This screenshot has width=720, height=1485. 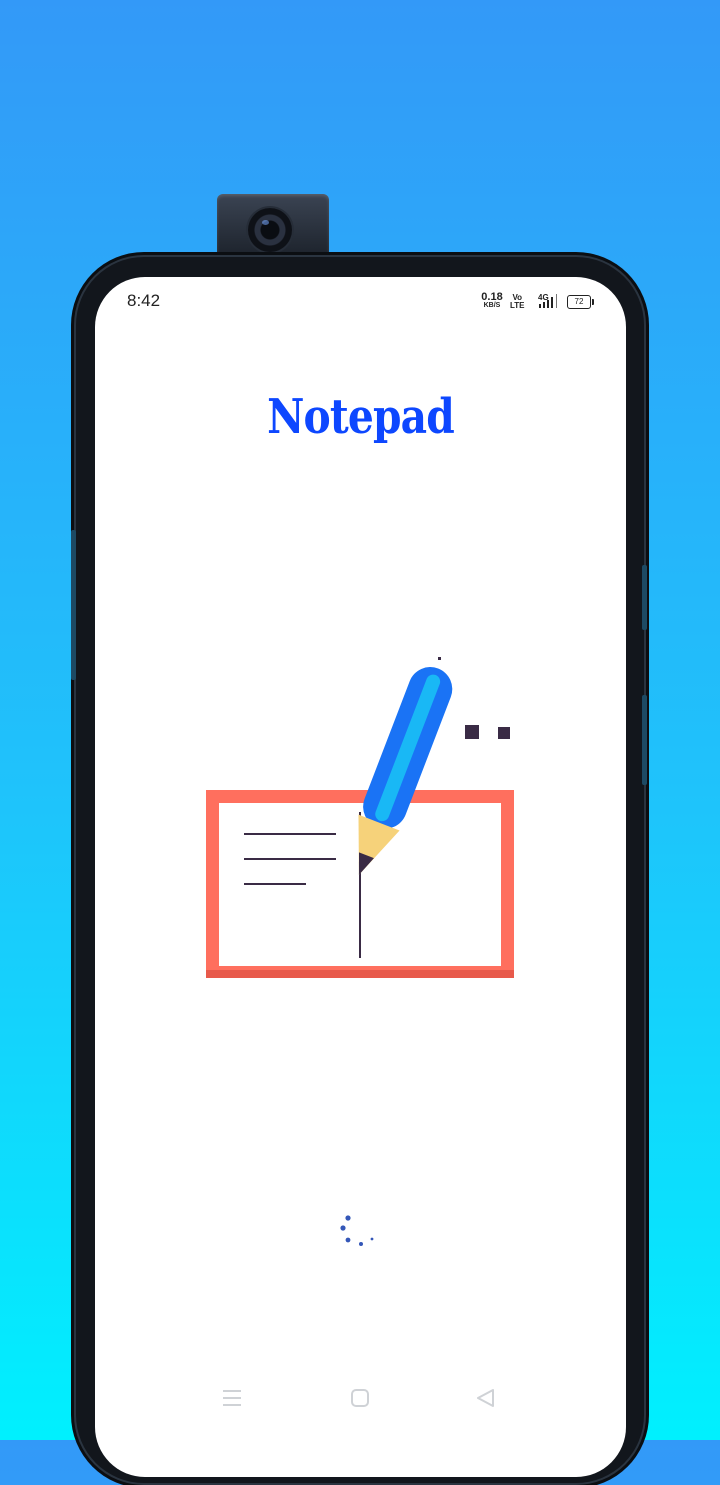 I want to click on navigation-bar, so click(x=360, y=1407).